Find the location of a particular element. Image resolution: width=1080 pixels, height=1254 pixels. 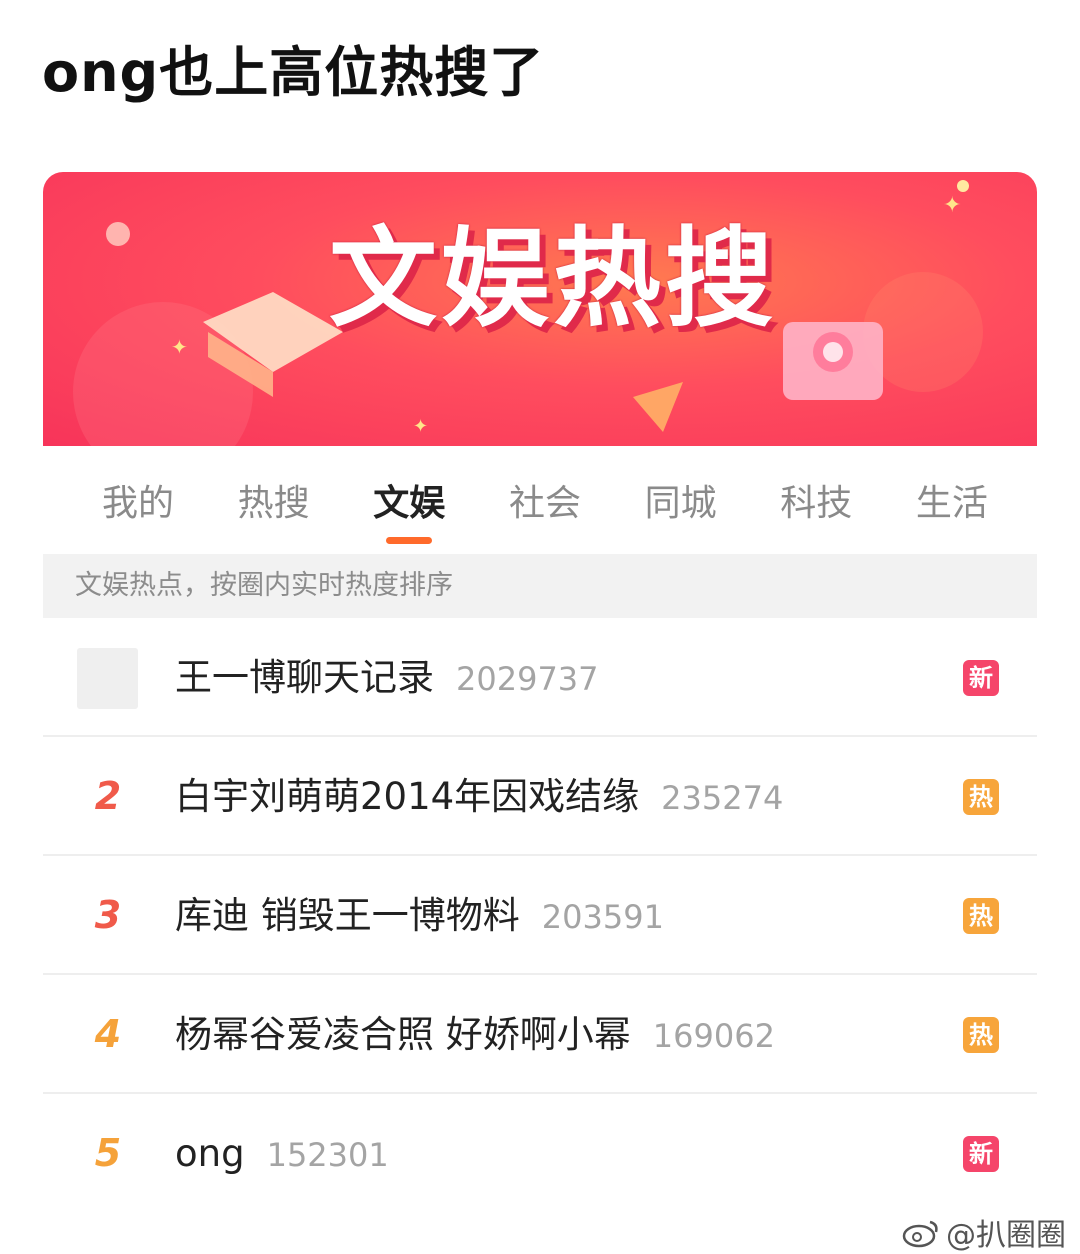

rank-number: 4 is located at coordinates (108, 1034).